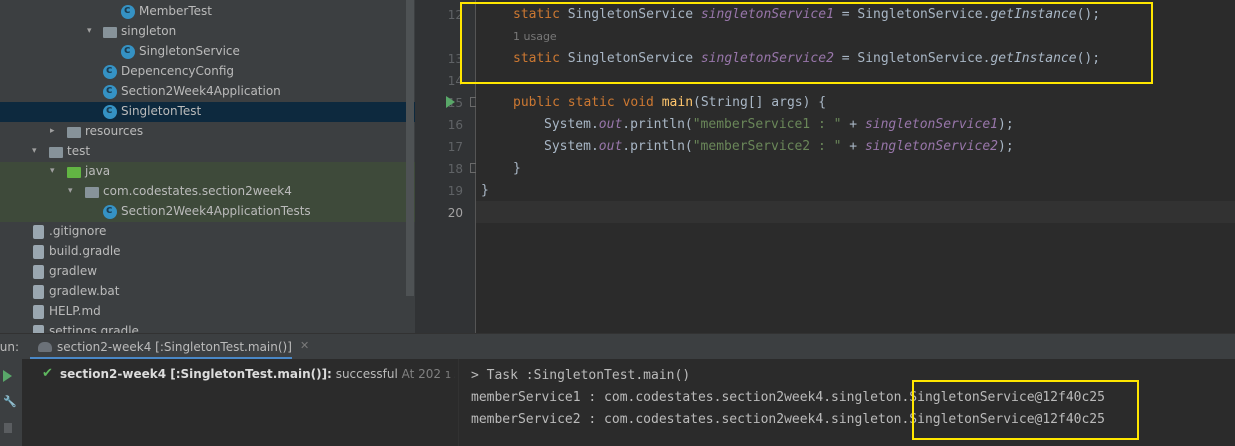  Describe the element at coordinates (197, 191) in the screenshot. I see `tree-item-label: com.codestates.section2week4` at that location.